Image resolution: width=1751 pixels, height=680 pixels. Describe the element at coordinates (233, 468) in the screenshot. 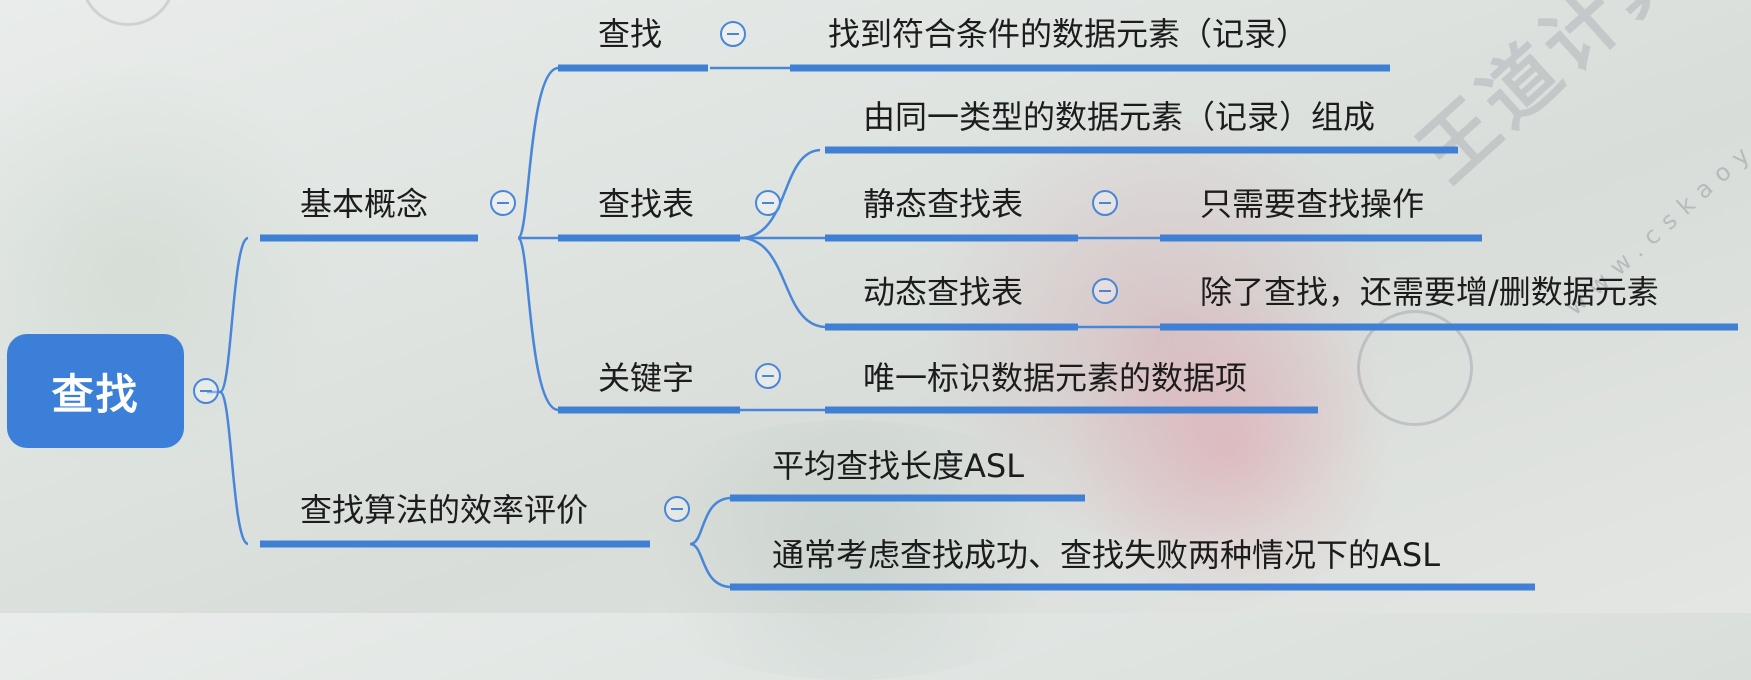

I see `curve-root-eval` at that location.